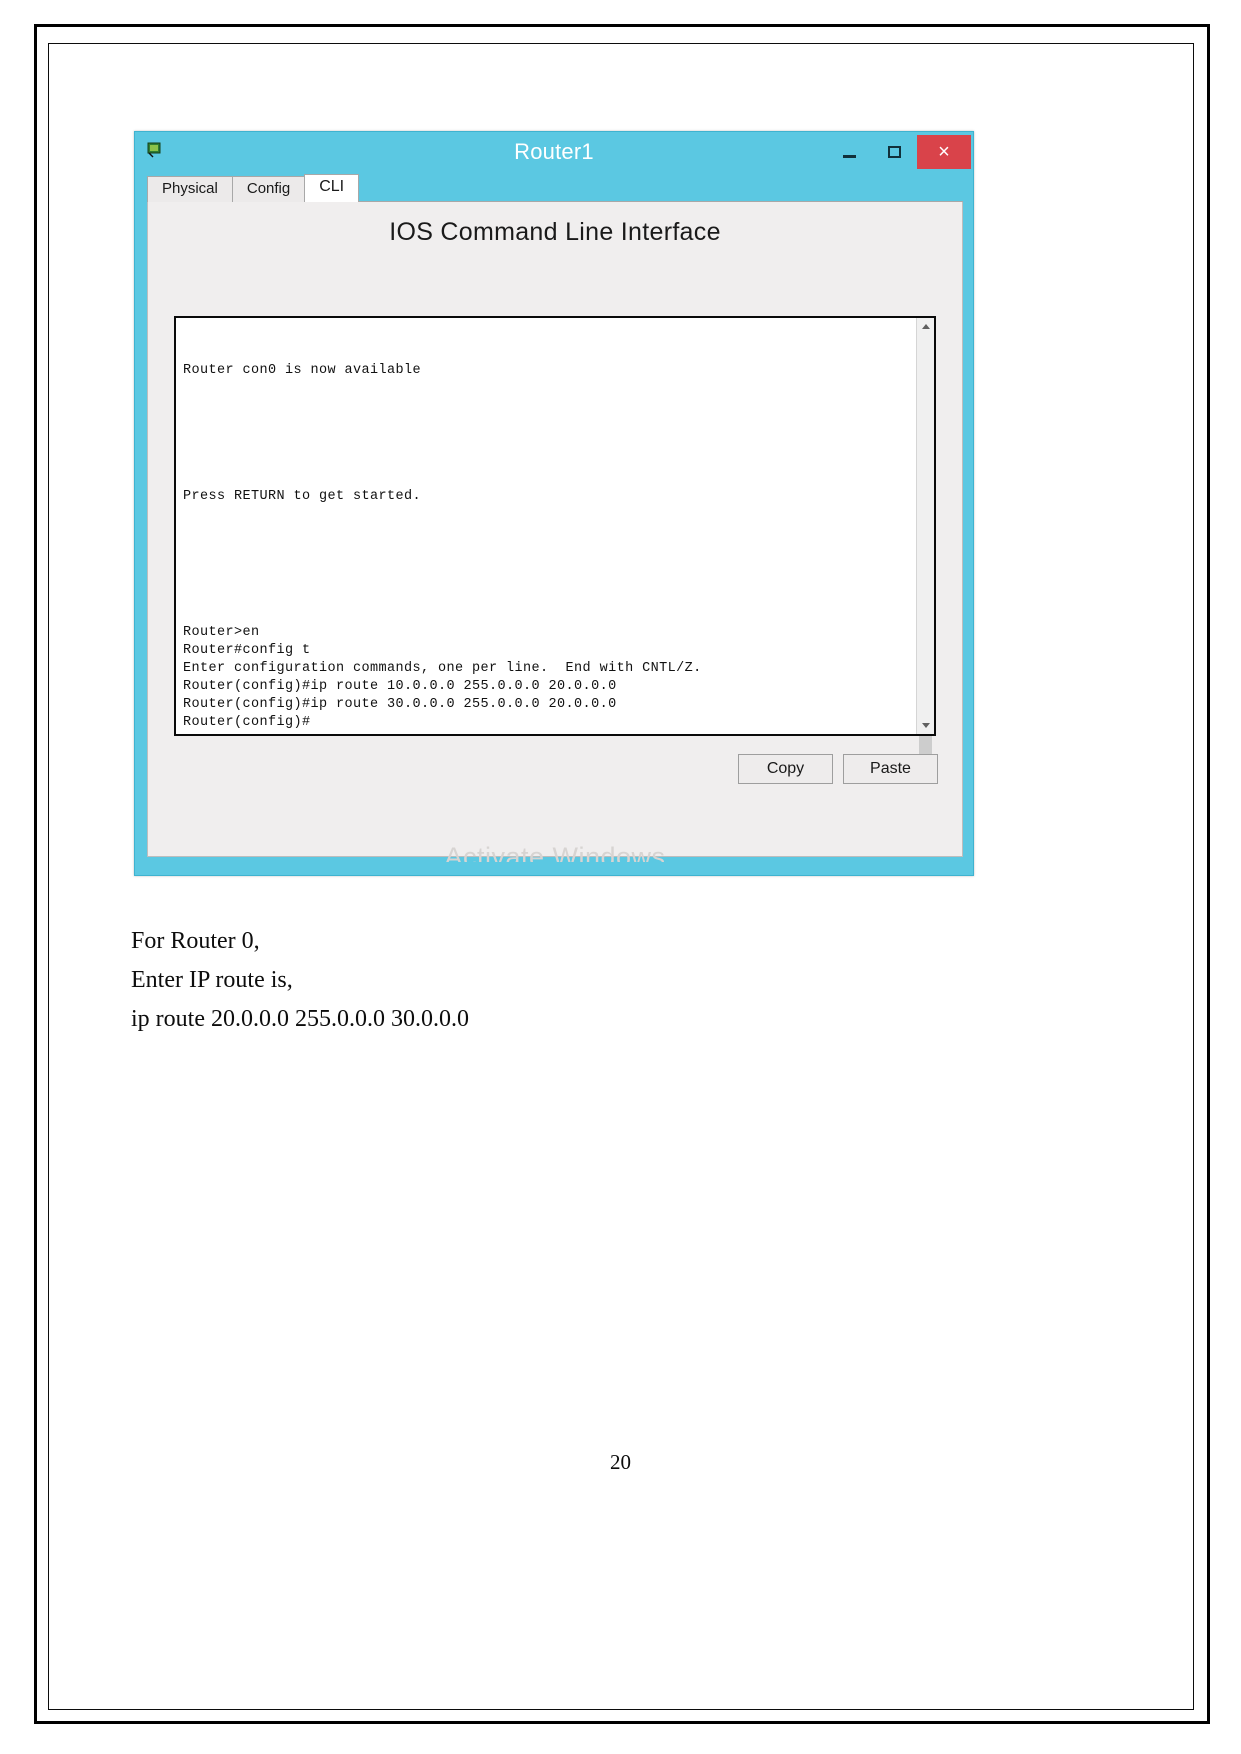 Image resolution: width=1241 pixels, height=1754 pixels. Describe the element at coordinates (555, 232) in the screenshot. I see `cli-heading: IOS Command Line Interface` at that location.